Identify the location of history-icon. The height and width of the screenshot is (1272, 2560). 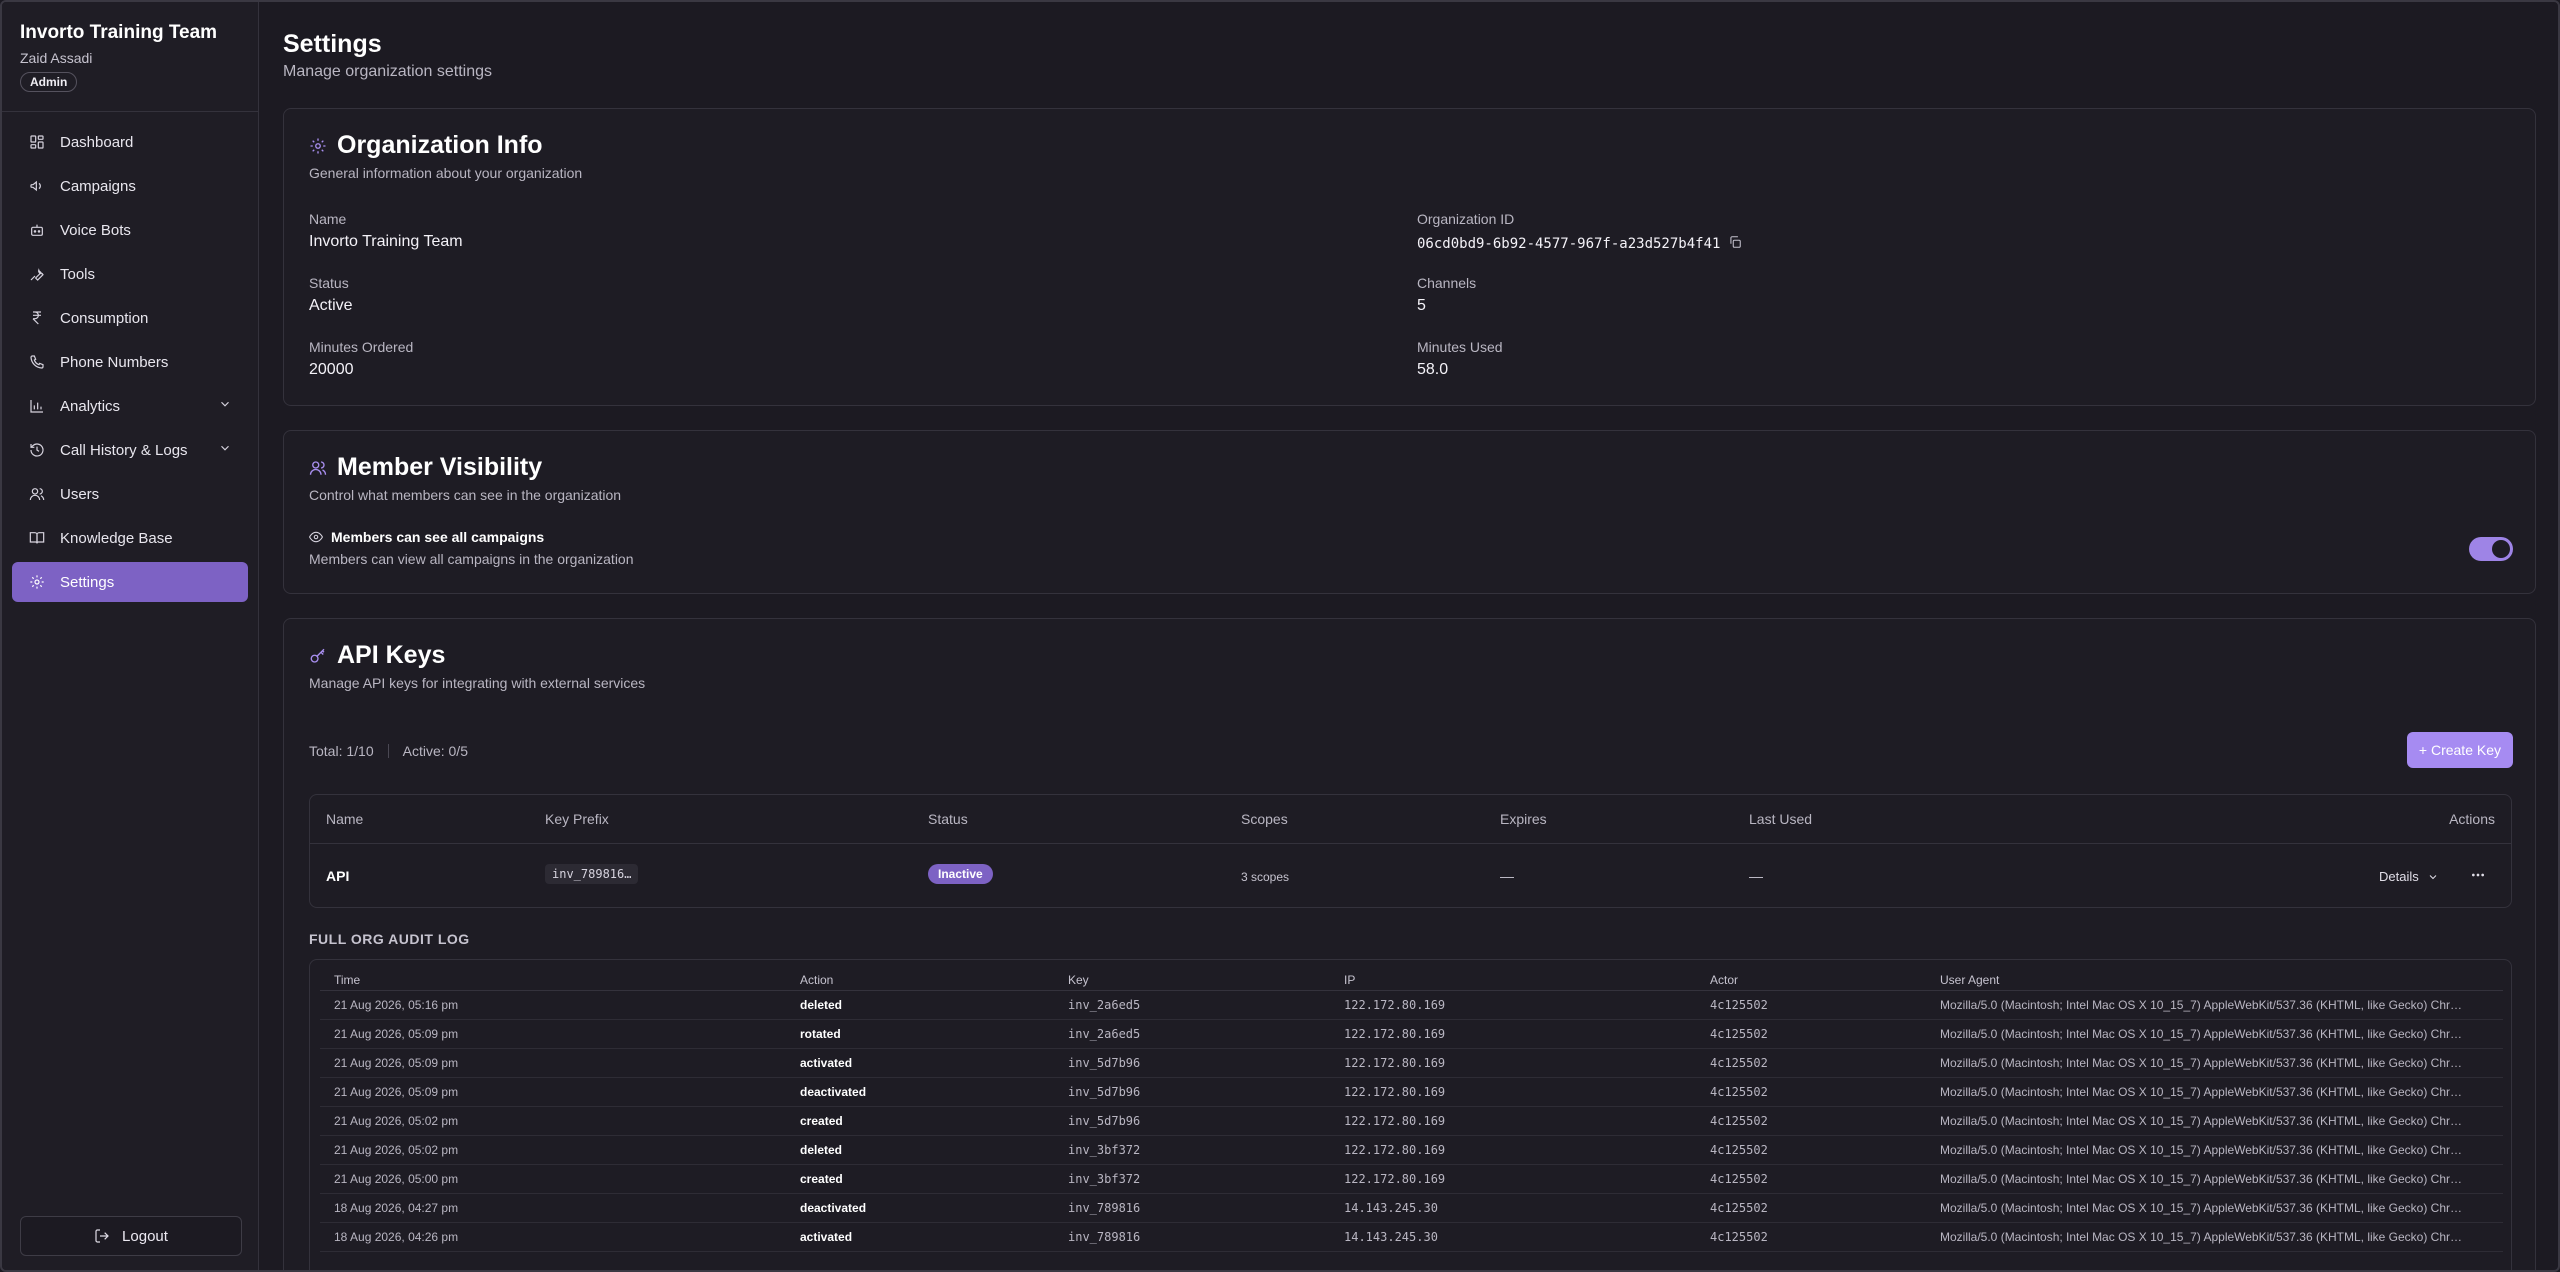
(37, 450).